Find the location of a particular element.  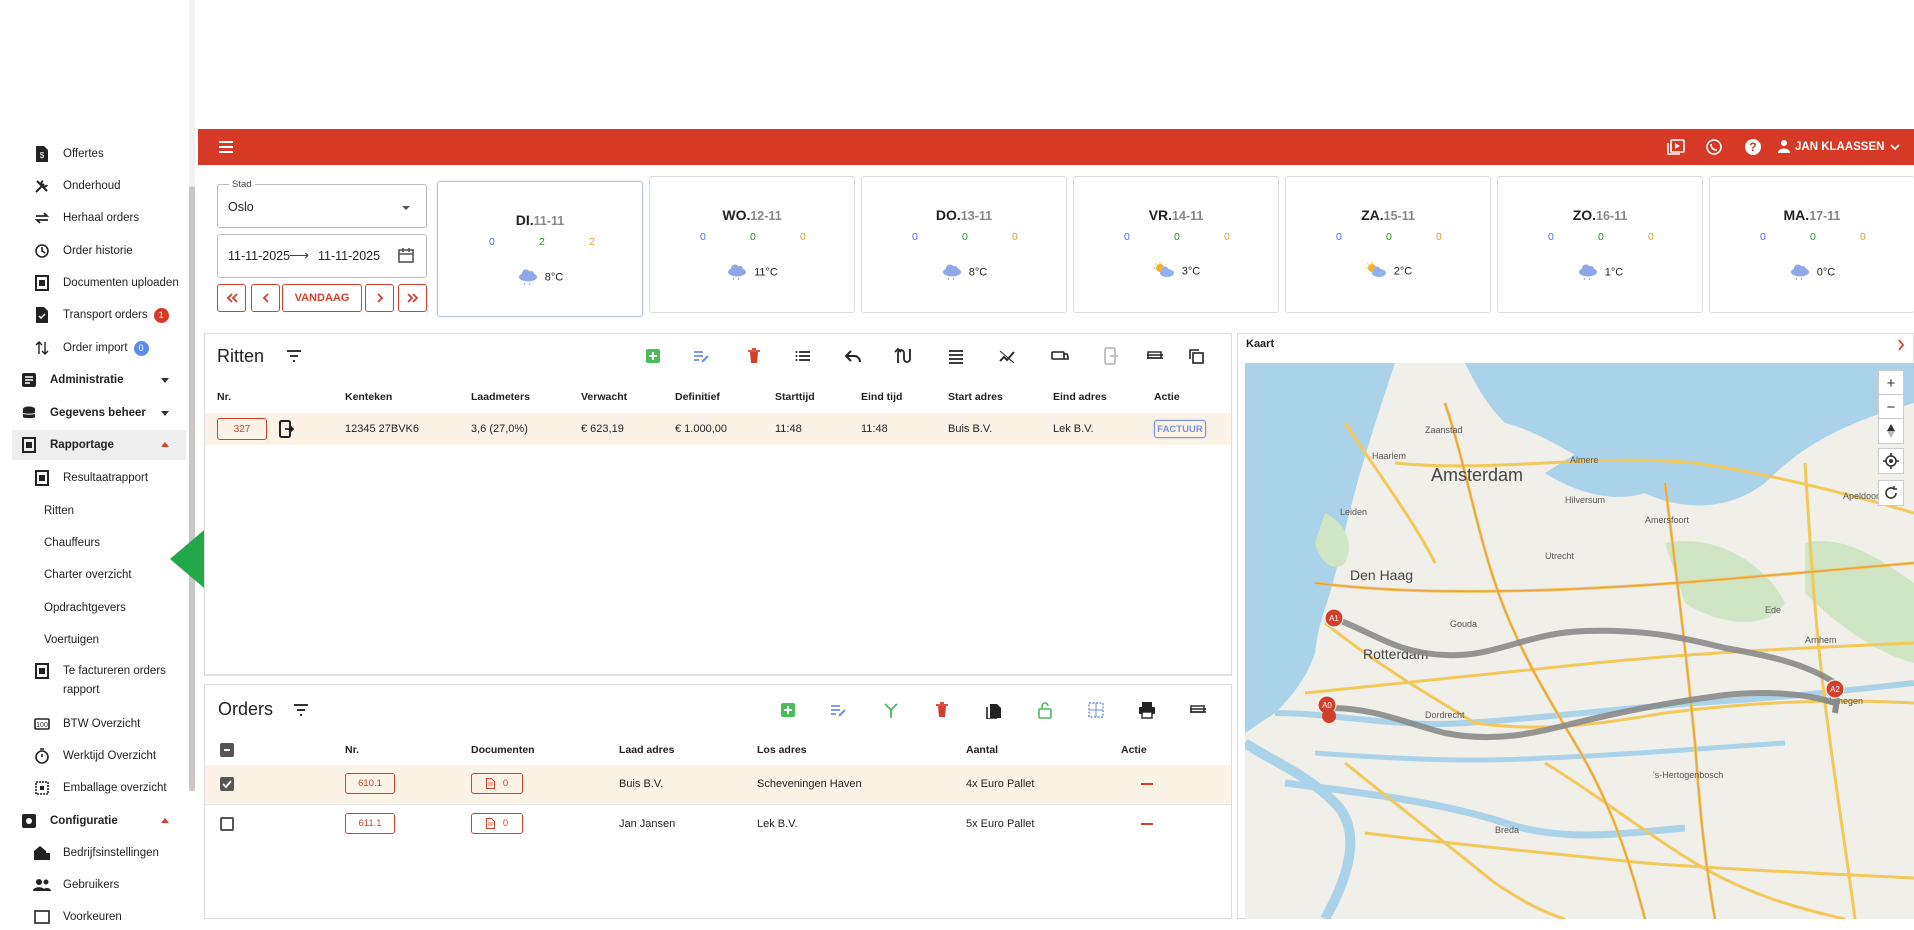

merge-icon-button is located at coordinates (891, 710).